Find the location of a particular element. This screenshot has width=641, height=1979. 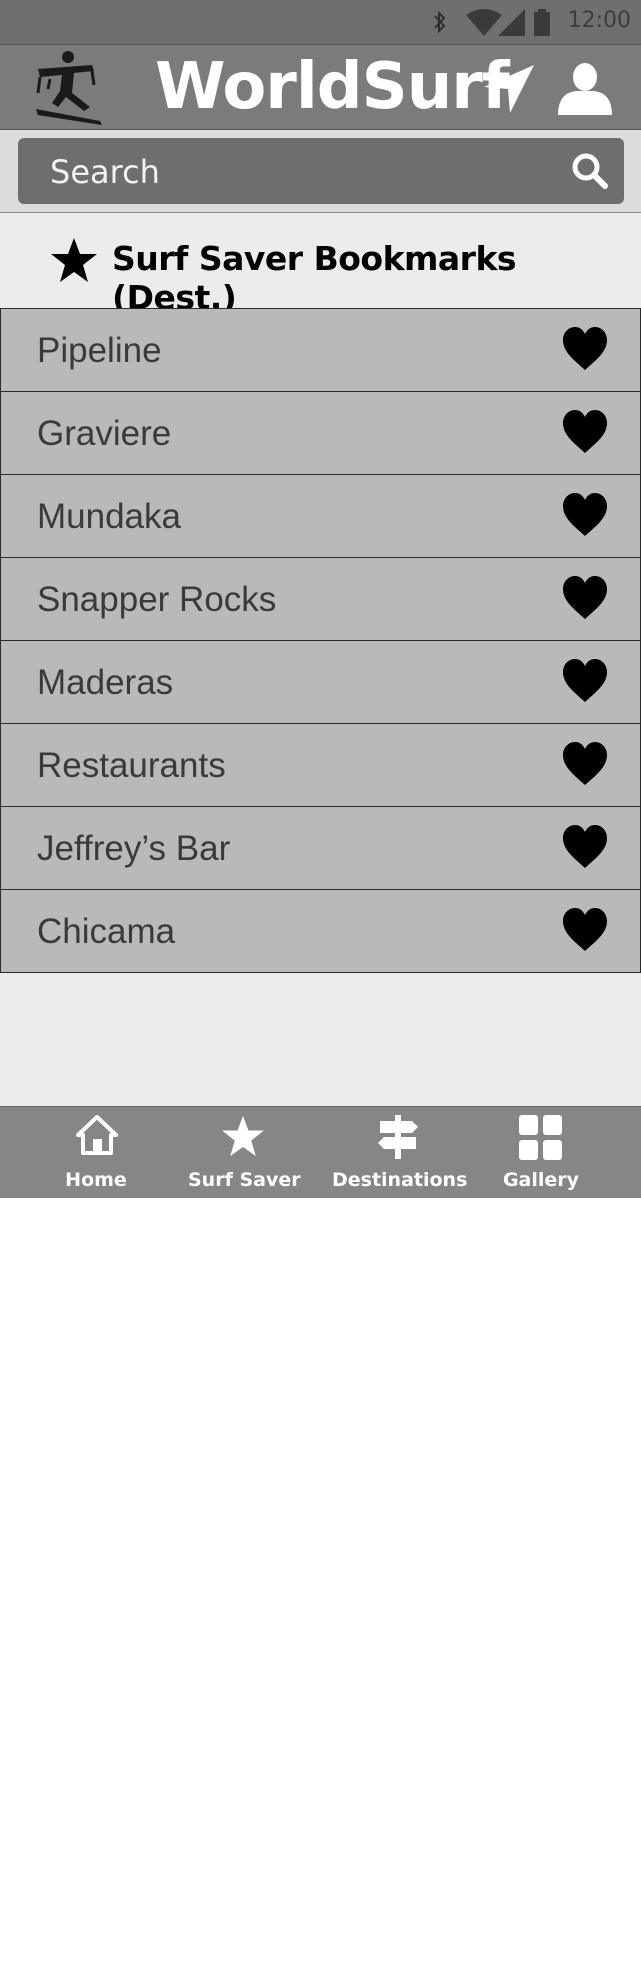

bookmark-label: Snapper Rocks is located at coordinates (157, 599).